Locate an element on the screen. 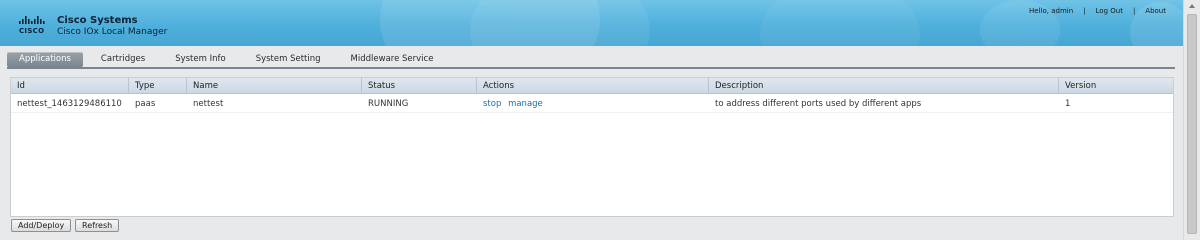  add-deploy-button: Add/Deploy is located at coordinates (41, 225).